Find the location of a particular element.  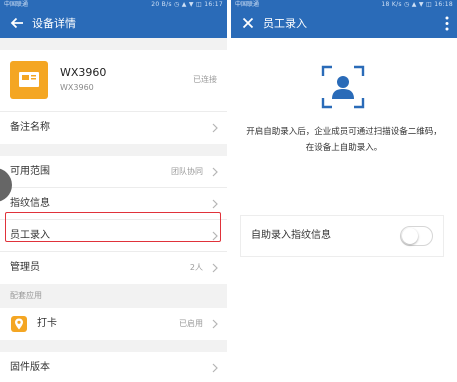

self-enroll-description: 开启自助录入后，企业成员可通过扫描设备二维码，在设备上自助录入。 is located at coordinates (344, 140).